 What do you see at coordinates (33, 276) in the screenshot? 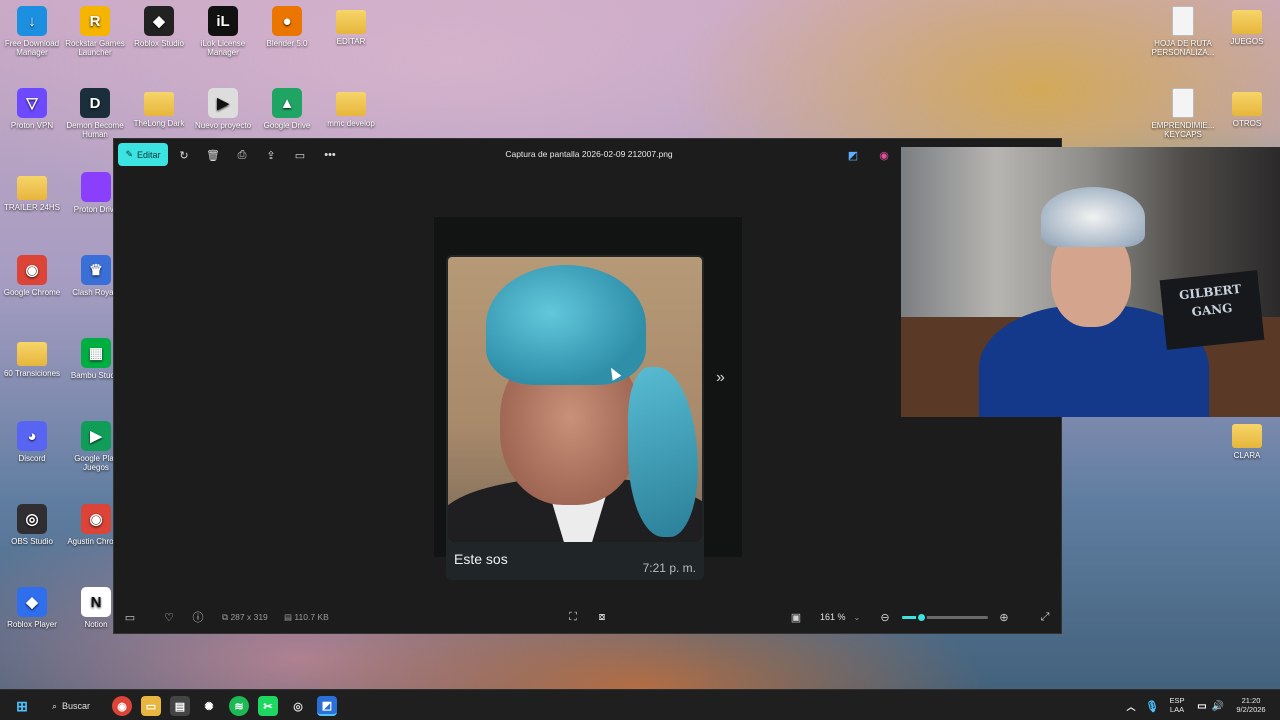
I see `desktop-icon-google-chrome: ◉ Google Chrome` at bounding box center [33, 276].